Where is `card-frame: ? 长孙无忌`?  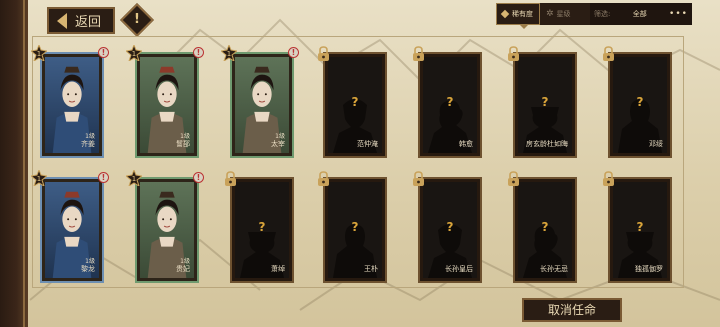
card-frame: ? 长孙无忌 is located at coordinates (545, 230).